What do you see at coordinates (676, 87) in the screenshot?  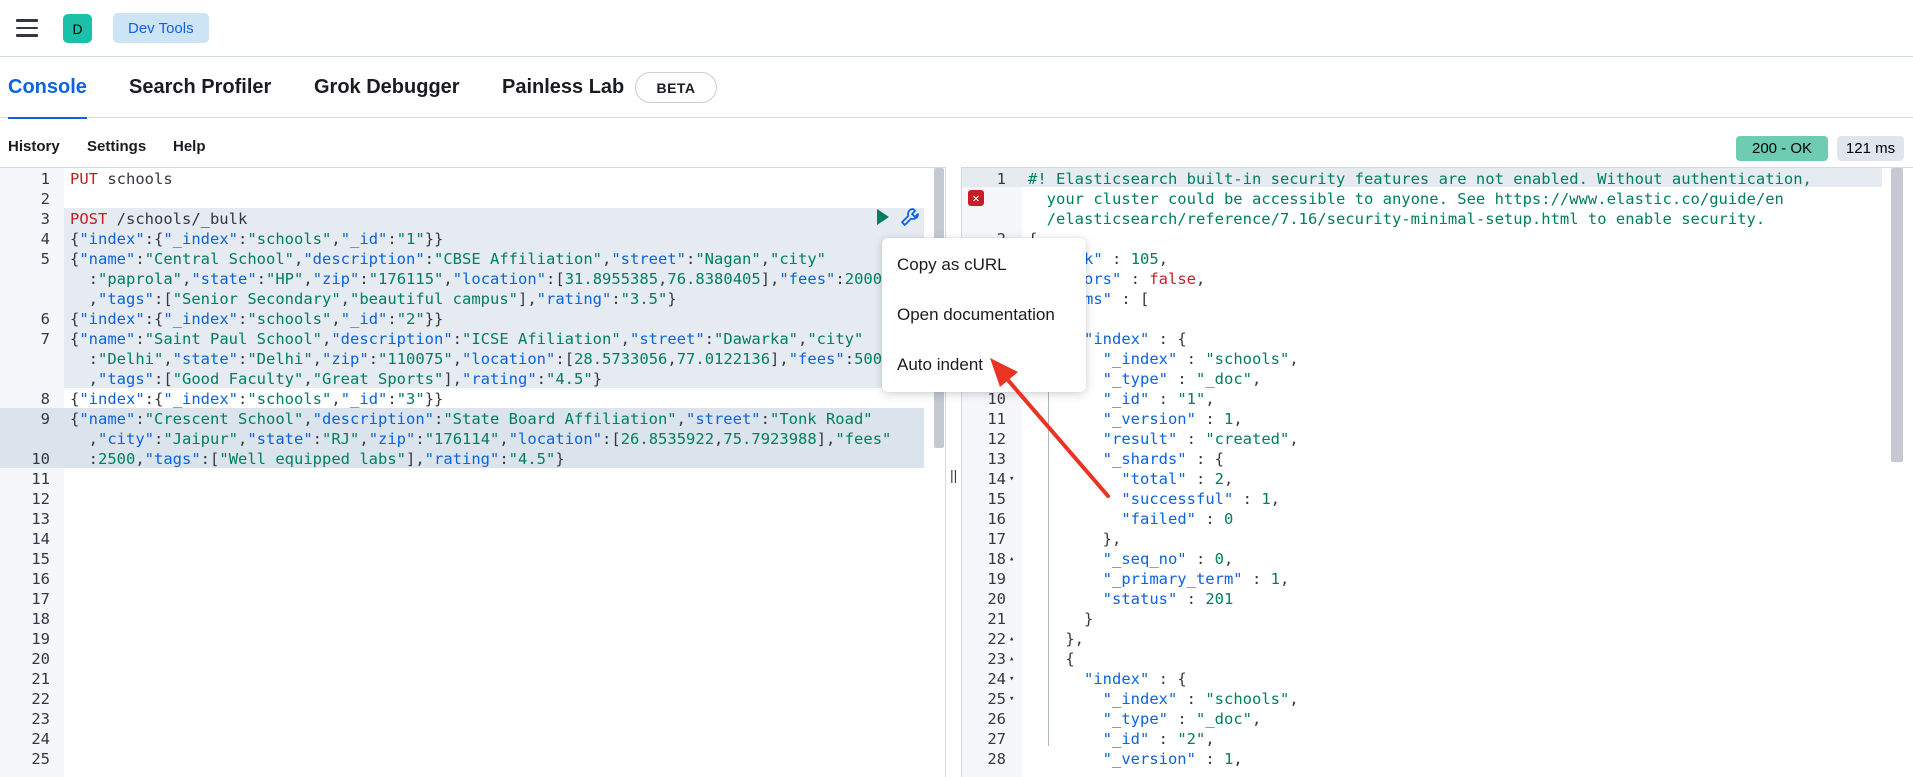 I see `beta-badge: BETA` at bounding box center [676, 87].